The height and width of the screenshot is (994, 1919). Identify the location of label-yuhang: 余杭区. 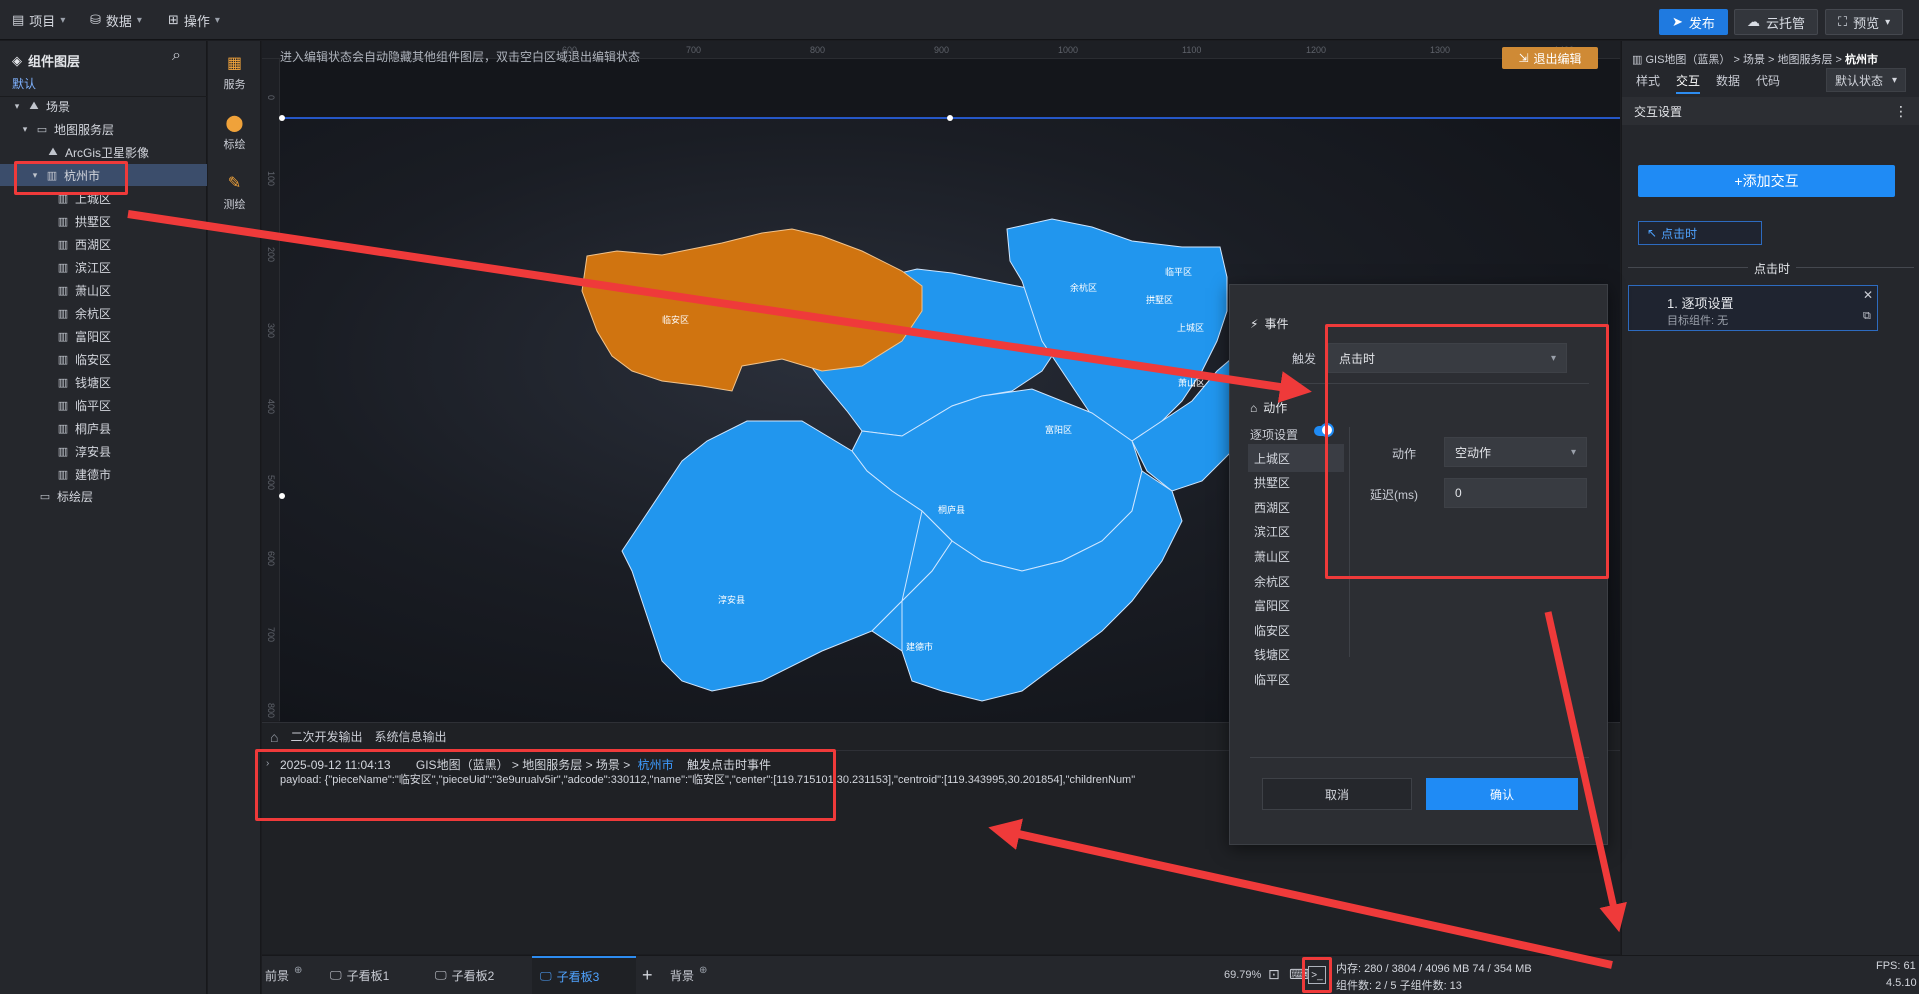
(1083, 287).